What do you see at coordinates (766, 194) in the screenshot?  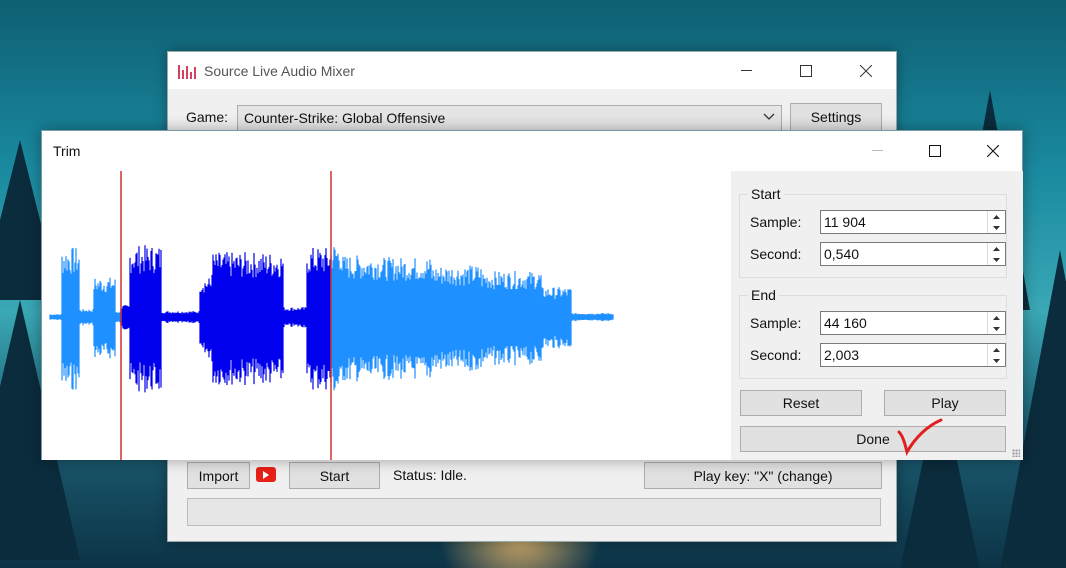 I see `start-group-title: Start` at bounding box center [766, 194].